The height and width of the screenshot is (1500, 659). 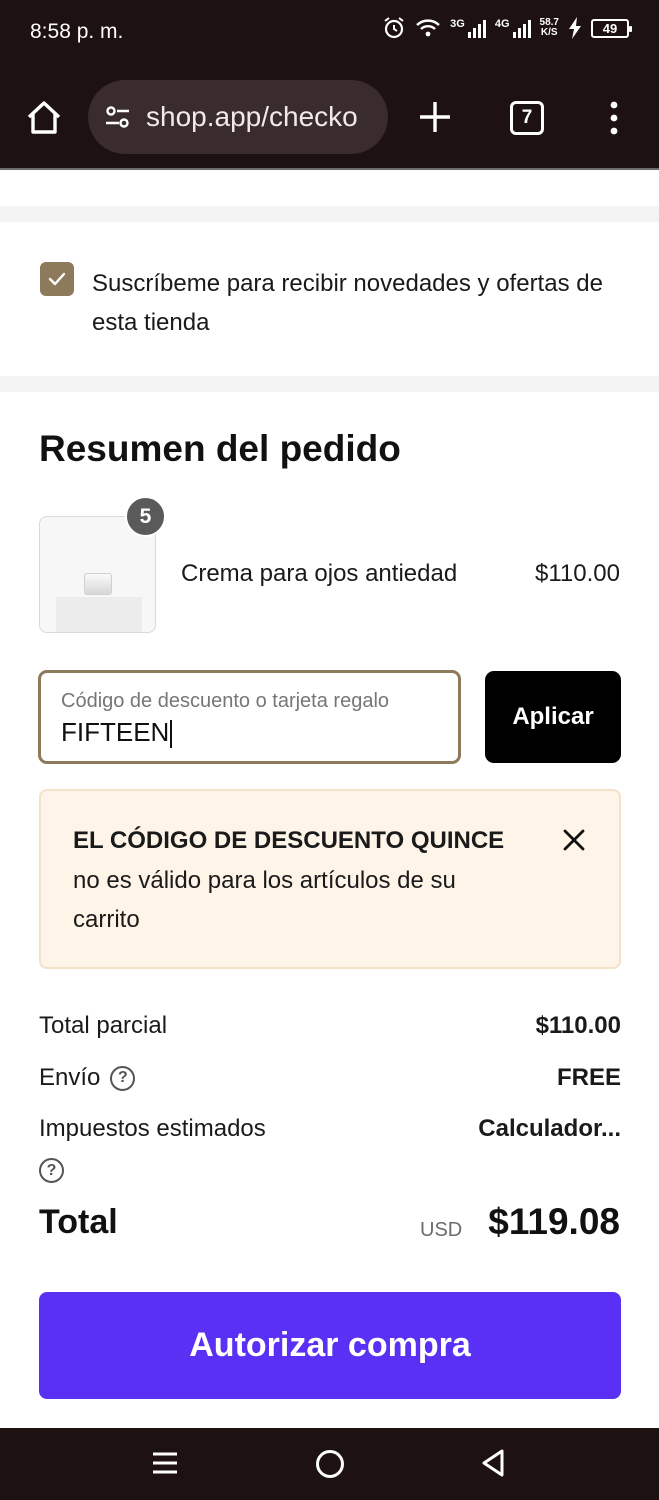 I want to click on error-title: EL CÓDIGO DE DESCUENTO QUINCE, so click(x=289, y=840).